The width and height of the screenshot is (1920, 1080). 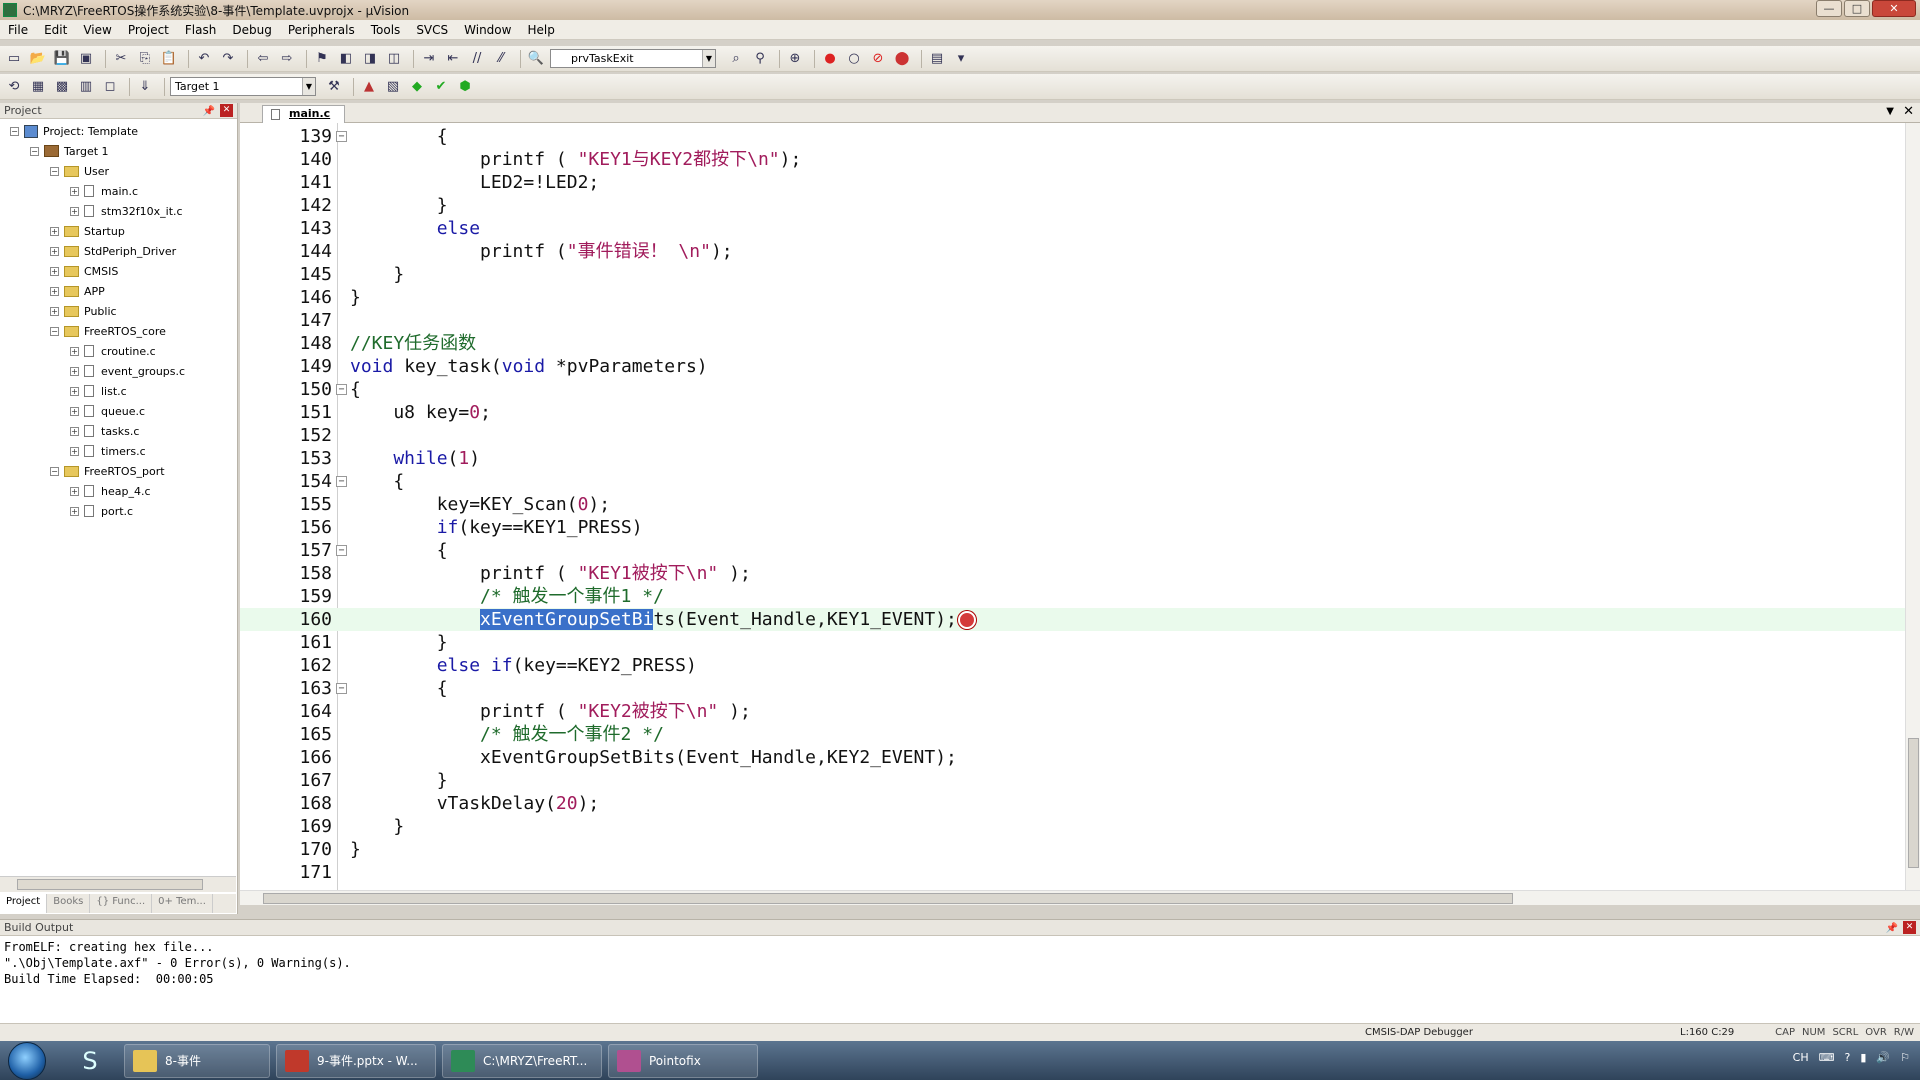 What do you see at coordinates (1829, 8) in the screenshot?
I see `minimize-button: —` at bounding box center [1829, 8].